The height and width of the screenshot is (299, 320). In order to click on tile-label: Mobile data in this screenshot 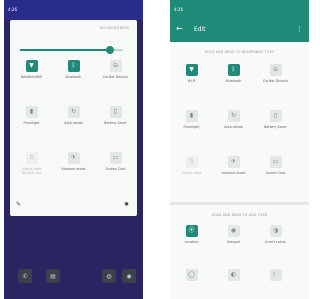, I will do `click(191, 173)`.